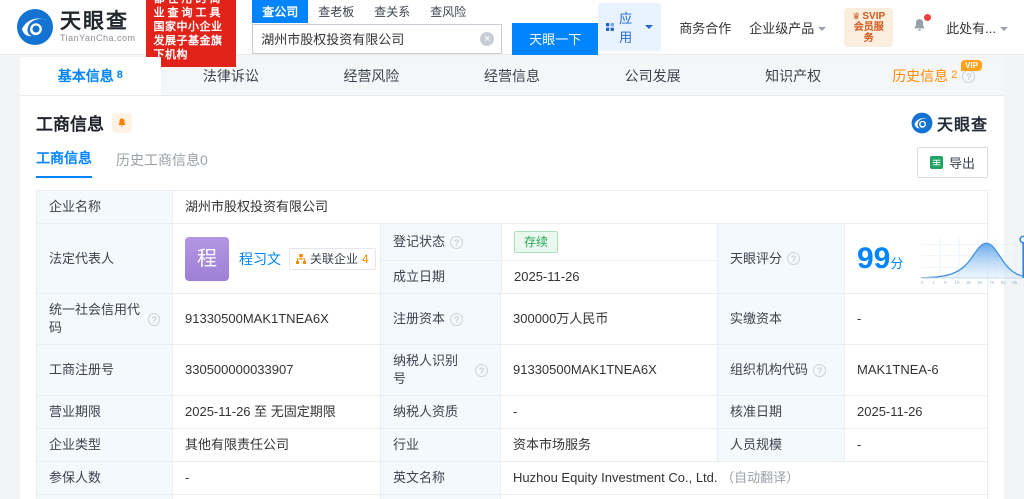 The image size is (1024, 499). I want to click on tab-legal-litigation: 法律诉讼, so click(231, 76).